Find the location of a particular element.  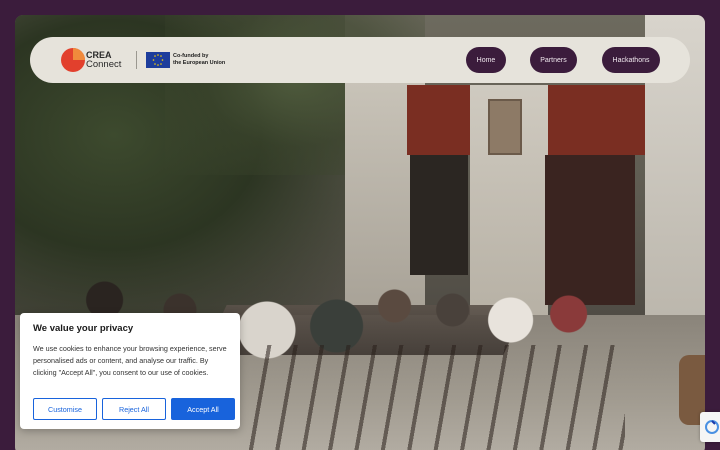

eu-text-line1: Co-funded by is located at coordinates (191, 56).